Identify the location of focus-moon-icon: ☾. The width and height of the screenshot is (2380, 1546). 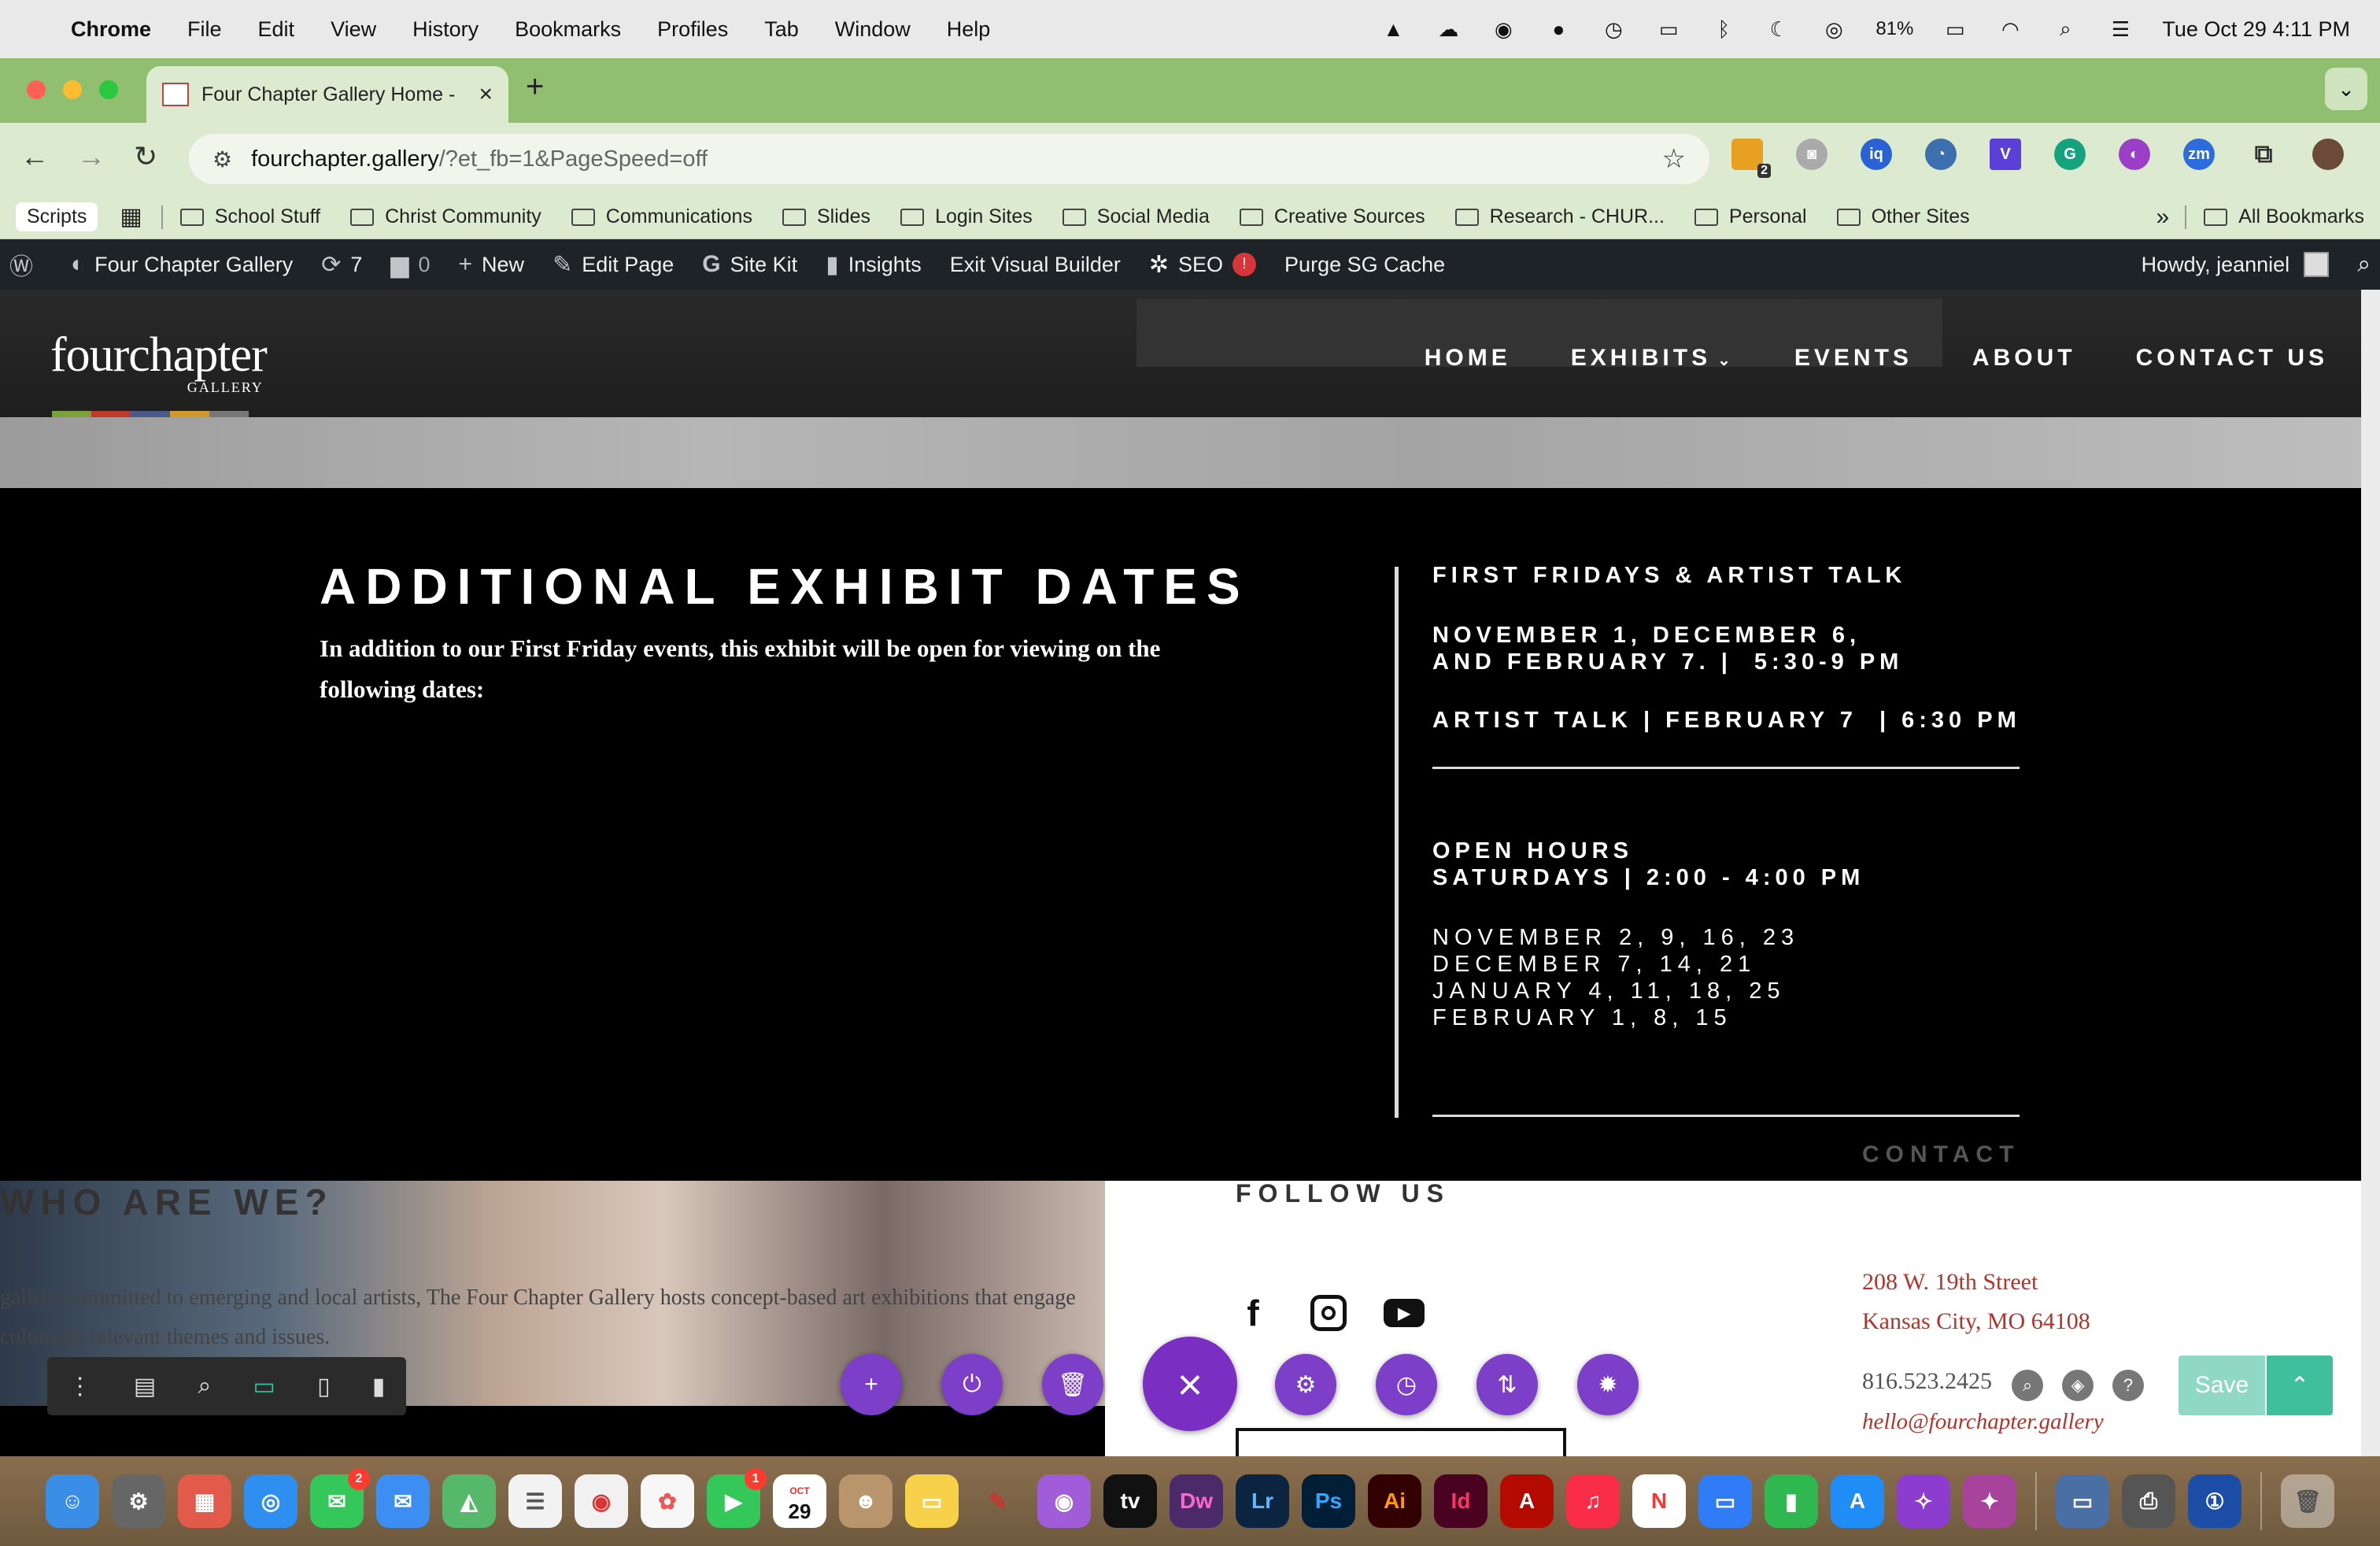
(1778, 29).